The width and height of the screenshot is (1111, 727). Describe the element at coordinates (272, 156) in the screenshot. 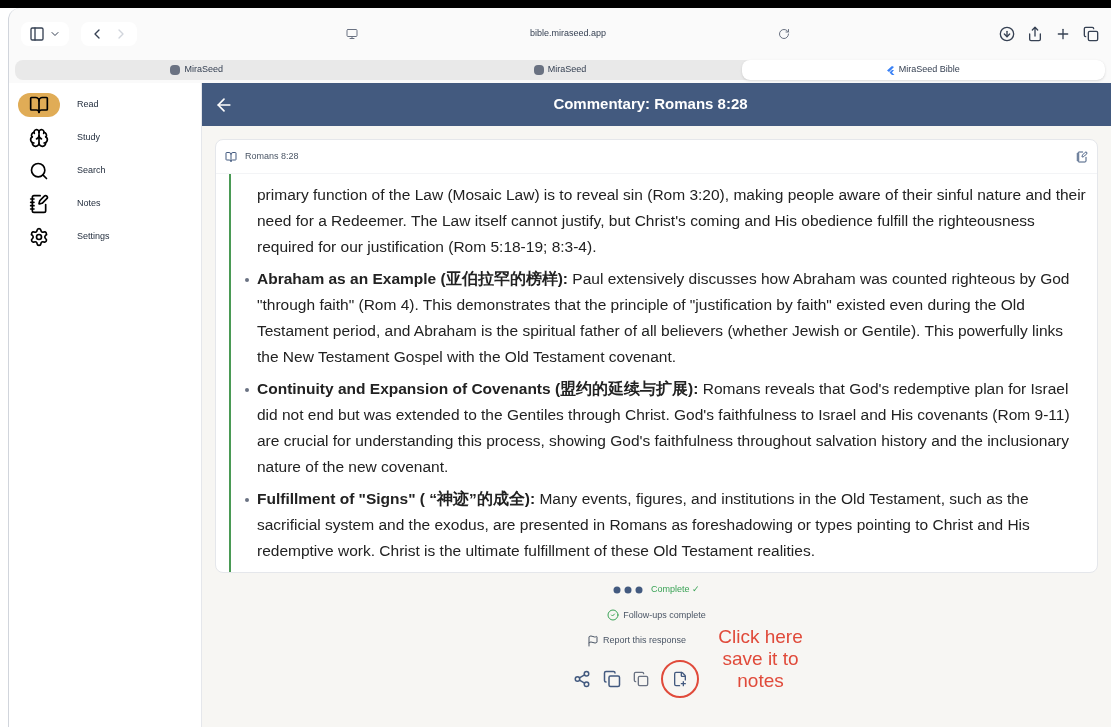

I see `reference-text: Romans 8:28` at that location.